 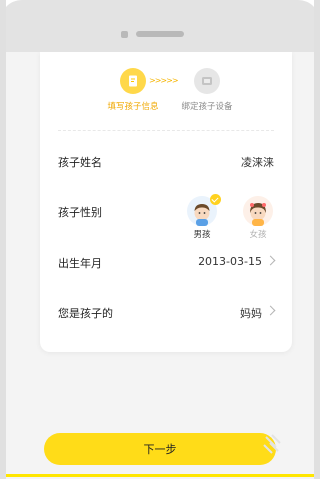 What do you see at coordinates (160, 26) in the screenshot?
I see `phone-top-bezel` at bounding box center [160, 26].